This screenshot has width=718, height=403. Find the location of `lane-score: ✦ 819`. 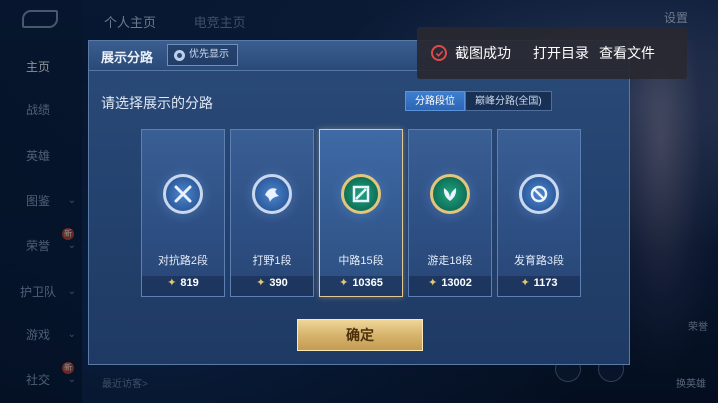

lane-score: ✦ 819 is located at coordinates (183, 282).